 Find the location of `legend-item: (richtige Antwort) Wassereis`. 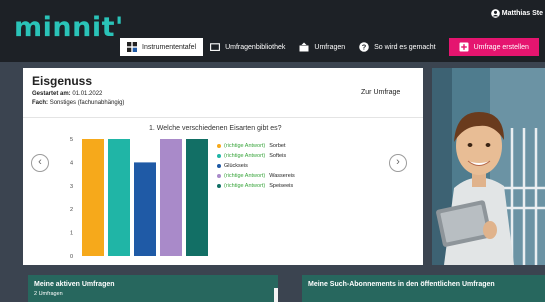

legend-item: (richtige Antwort) Wassereis is located at coordinates (256, 176).